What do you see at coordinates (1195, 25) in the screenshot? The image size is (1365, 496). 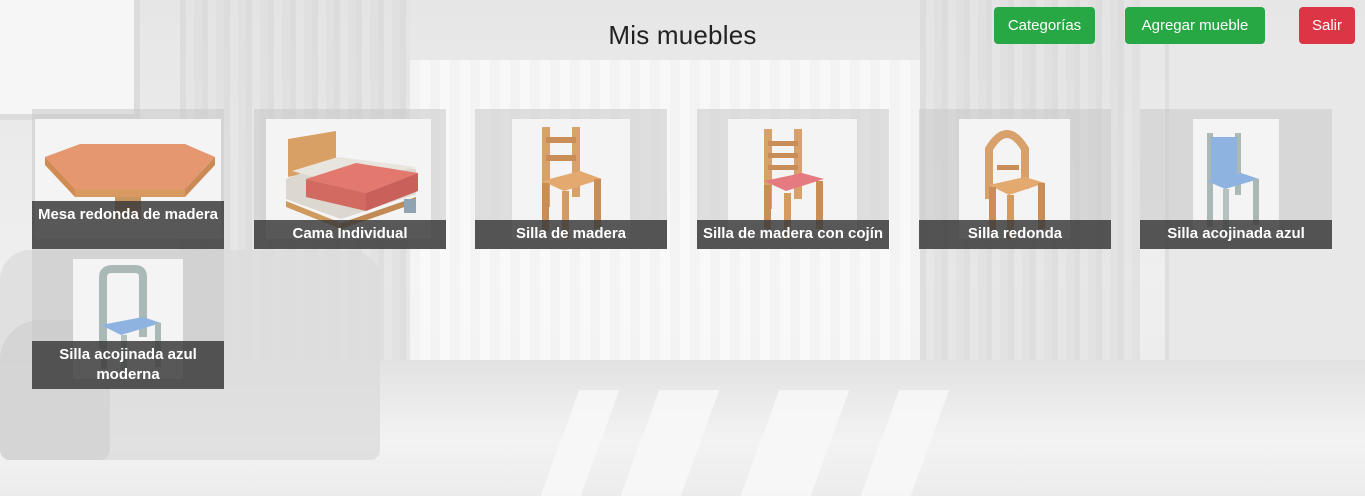 I see `add-furniture-button: Agregar mueble` at bounding box center [1195, 25].